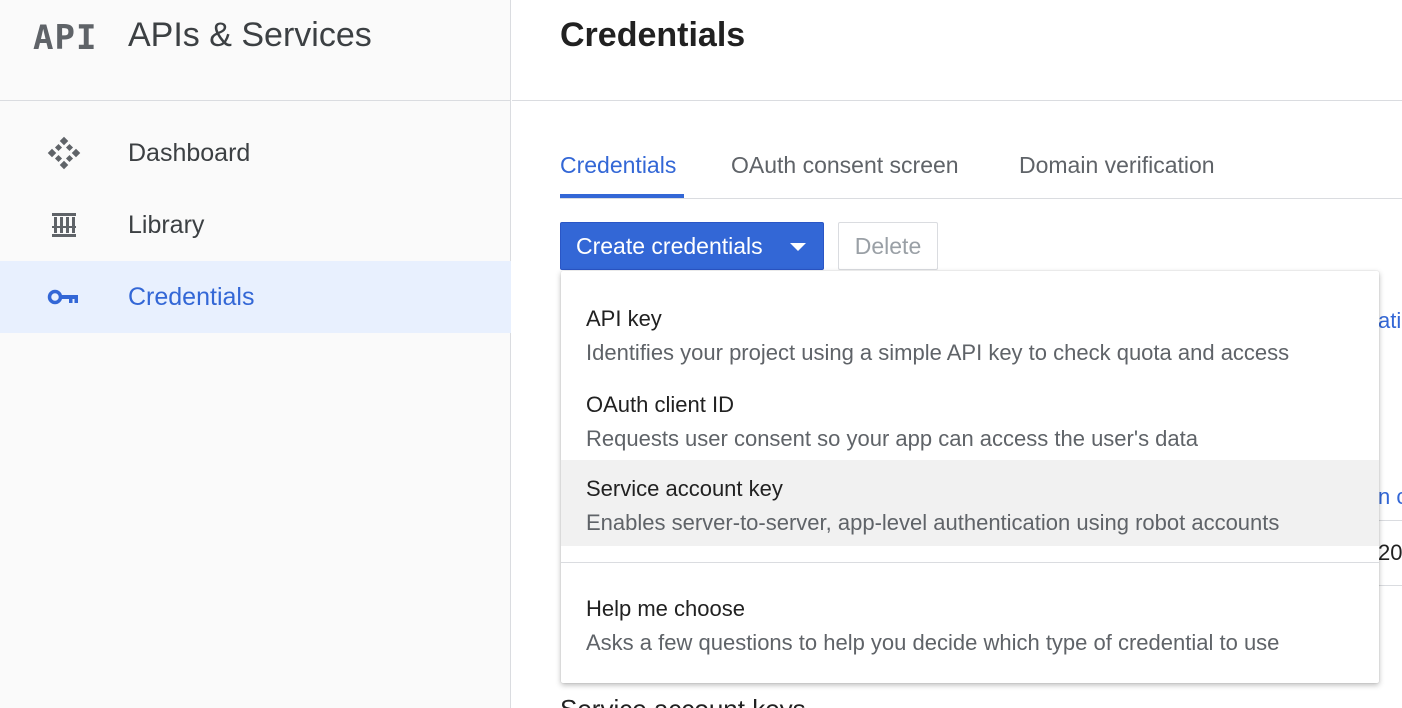 The image size is (1402, 708). I want to click on header-divider, so click(957, 100).